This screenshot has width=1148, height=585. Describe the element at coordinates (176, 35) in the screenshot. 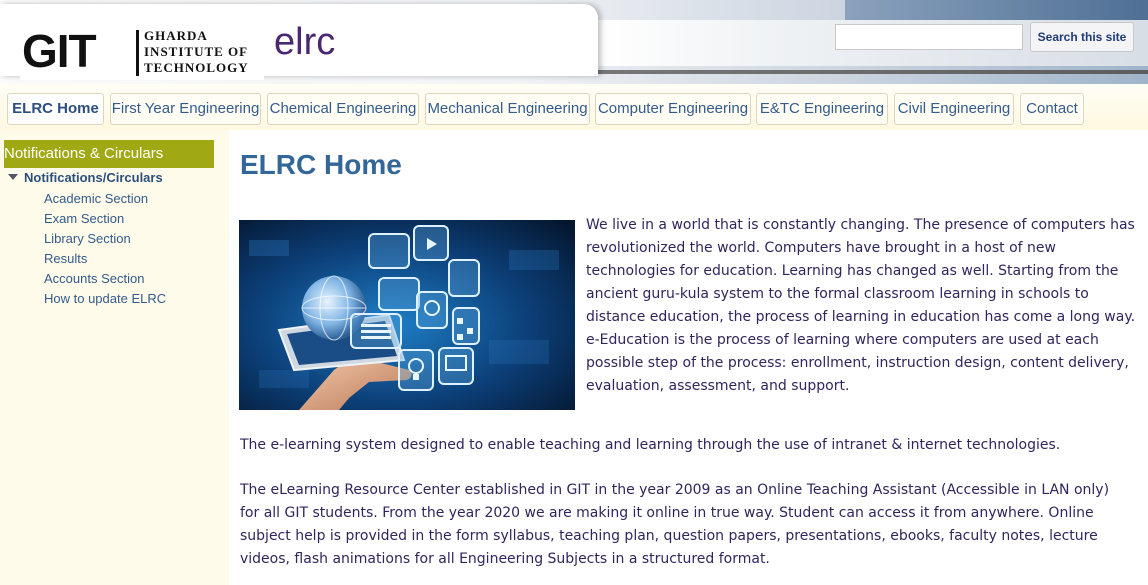

I see `logo-line-1: Gharda` at that location.